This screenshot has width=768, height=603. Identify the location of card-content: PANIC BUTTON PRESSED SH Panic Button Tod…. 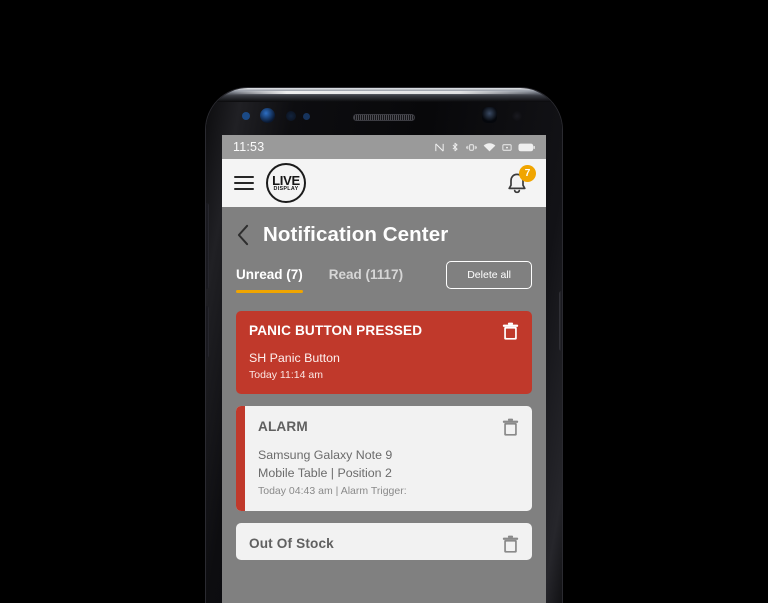
(384, 352).